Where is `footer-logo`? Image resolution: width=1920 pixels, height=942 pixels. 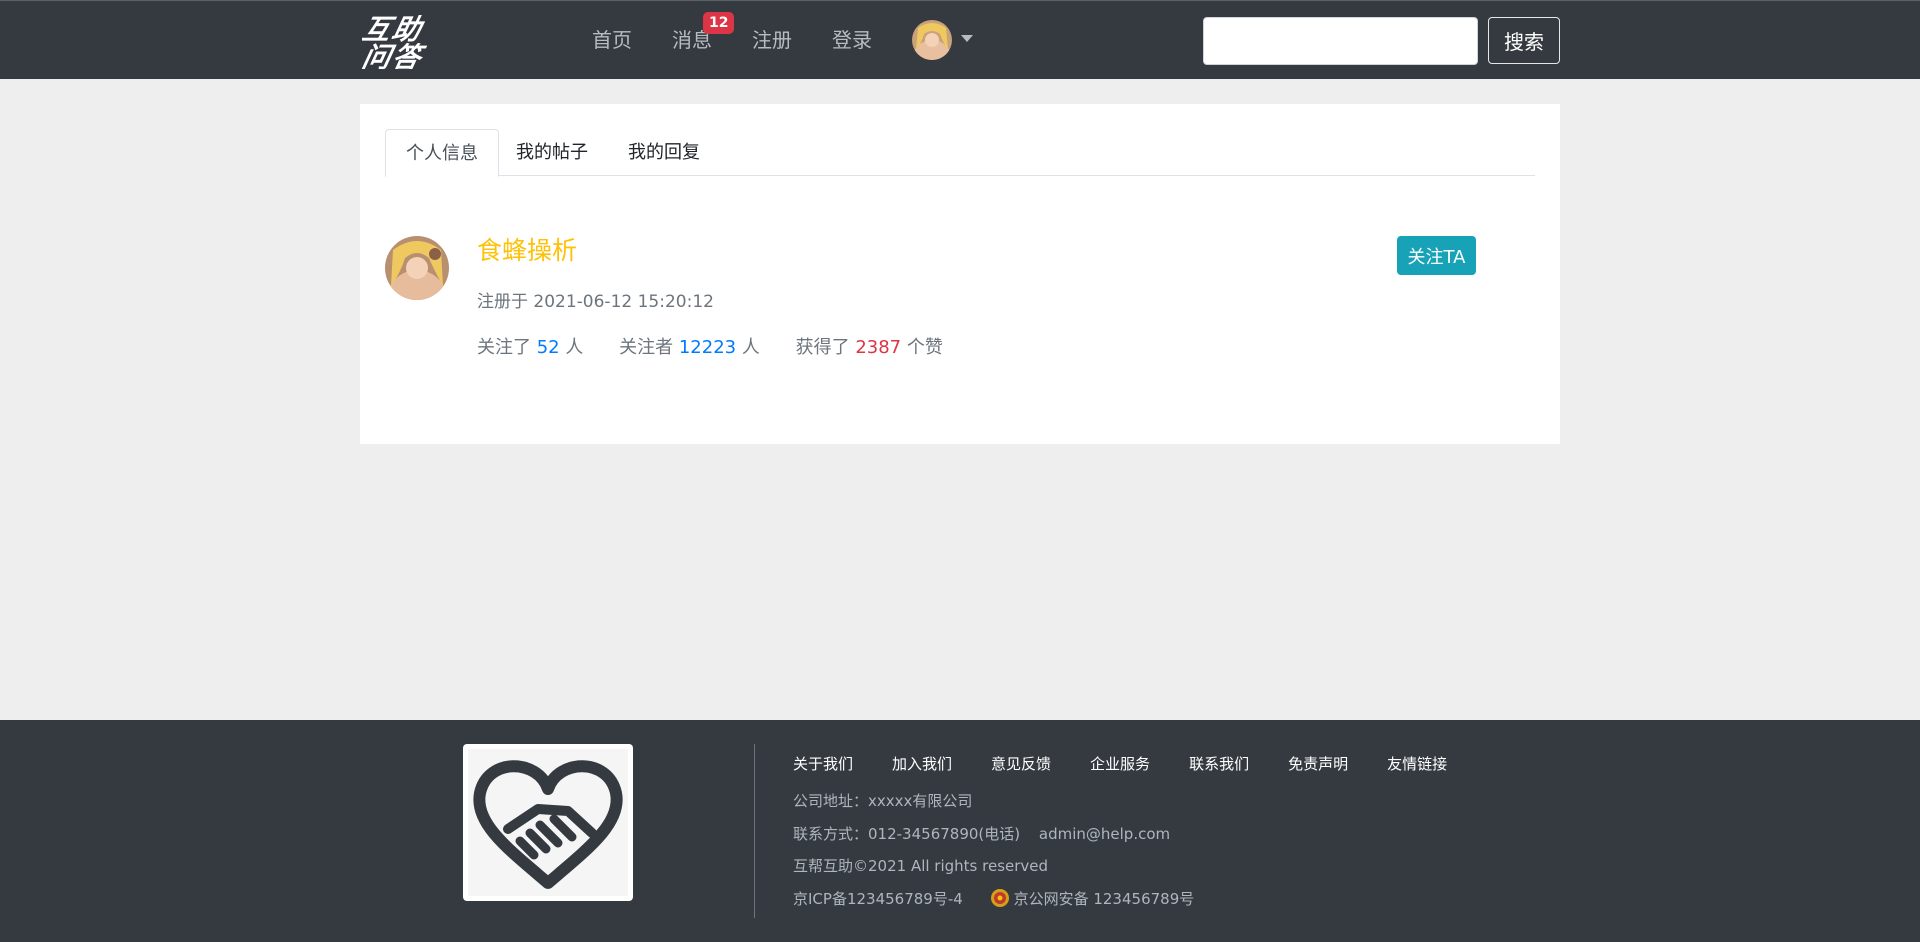 footer-logo is located at coordinates (548, 822).